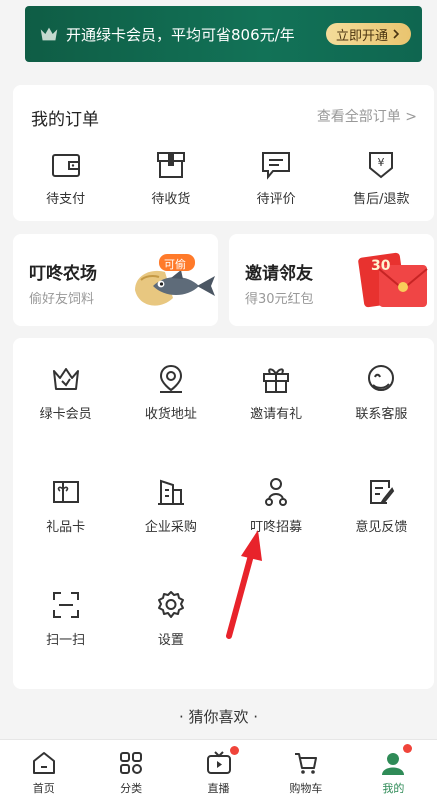 The image size is (437, 801). I want to click on tab-home: 首页, so click(43, 770).